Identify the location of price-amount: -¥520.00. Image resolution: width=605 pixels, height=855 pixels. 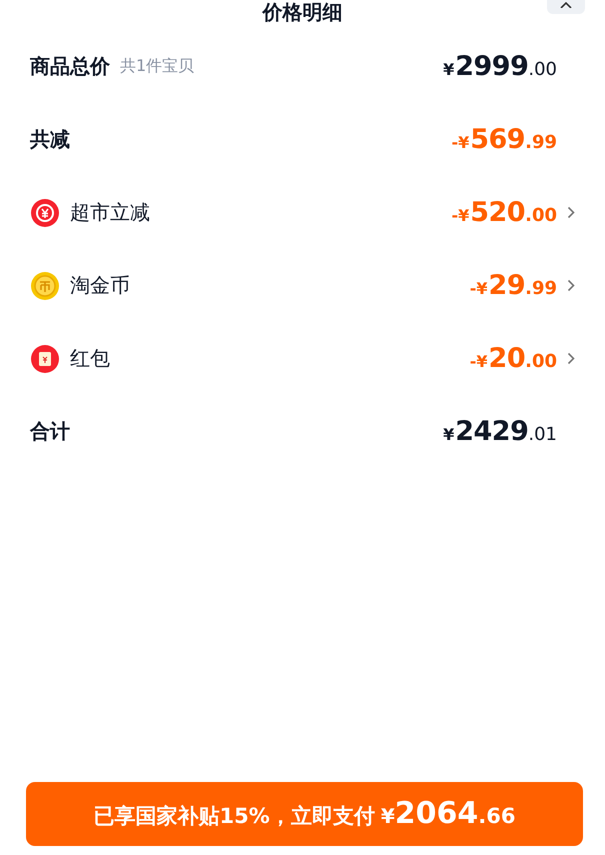
(504, 212).